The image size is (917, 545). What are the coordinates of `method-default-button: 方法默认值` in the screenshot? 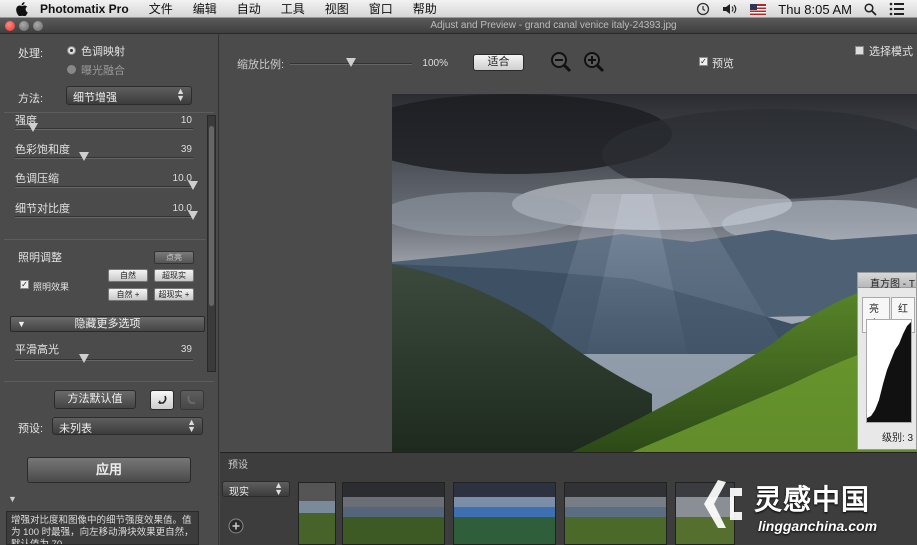 It's located at (95, 399).